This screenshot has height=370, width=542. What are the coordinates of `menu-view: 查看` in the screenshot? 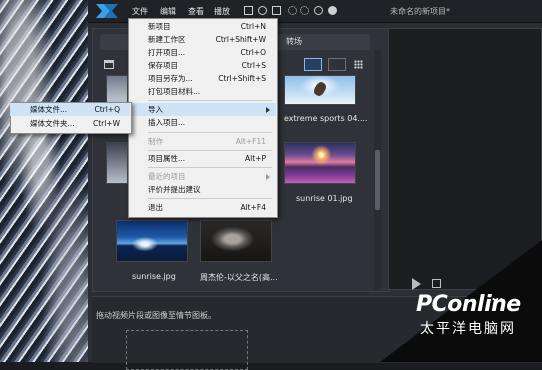 It's located at (196, 11).